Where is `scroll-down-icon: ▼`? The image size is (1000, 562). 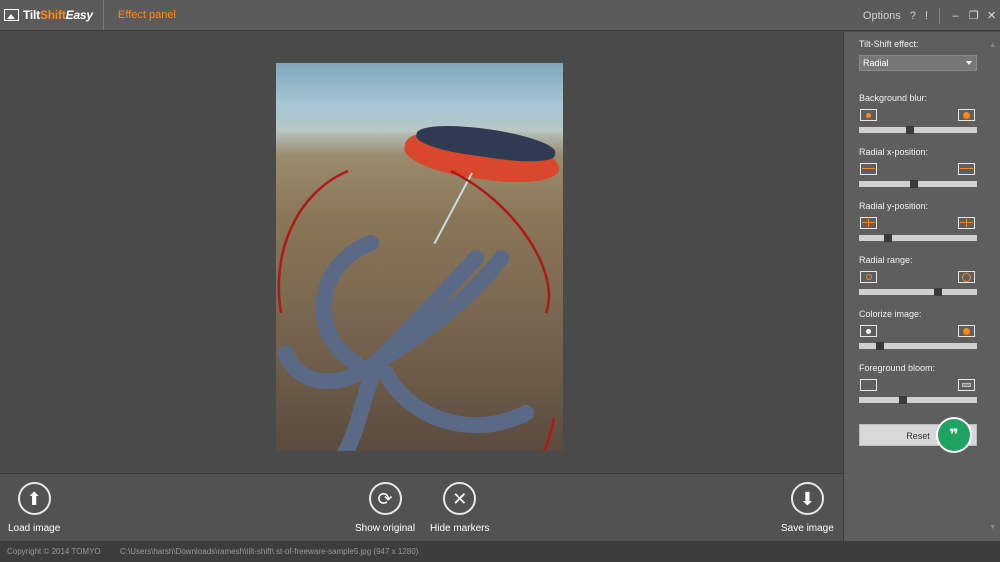
scroll-down-icon: ▼ is located at coordinates (992, 527).